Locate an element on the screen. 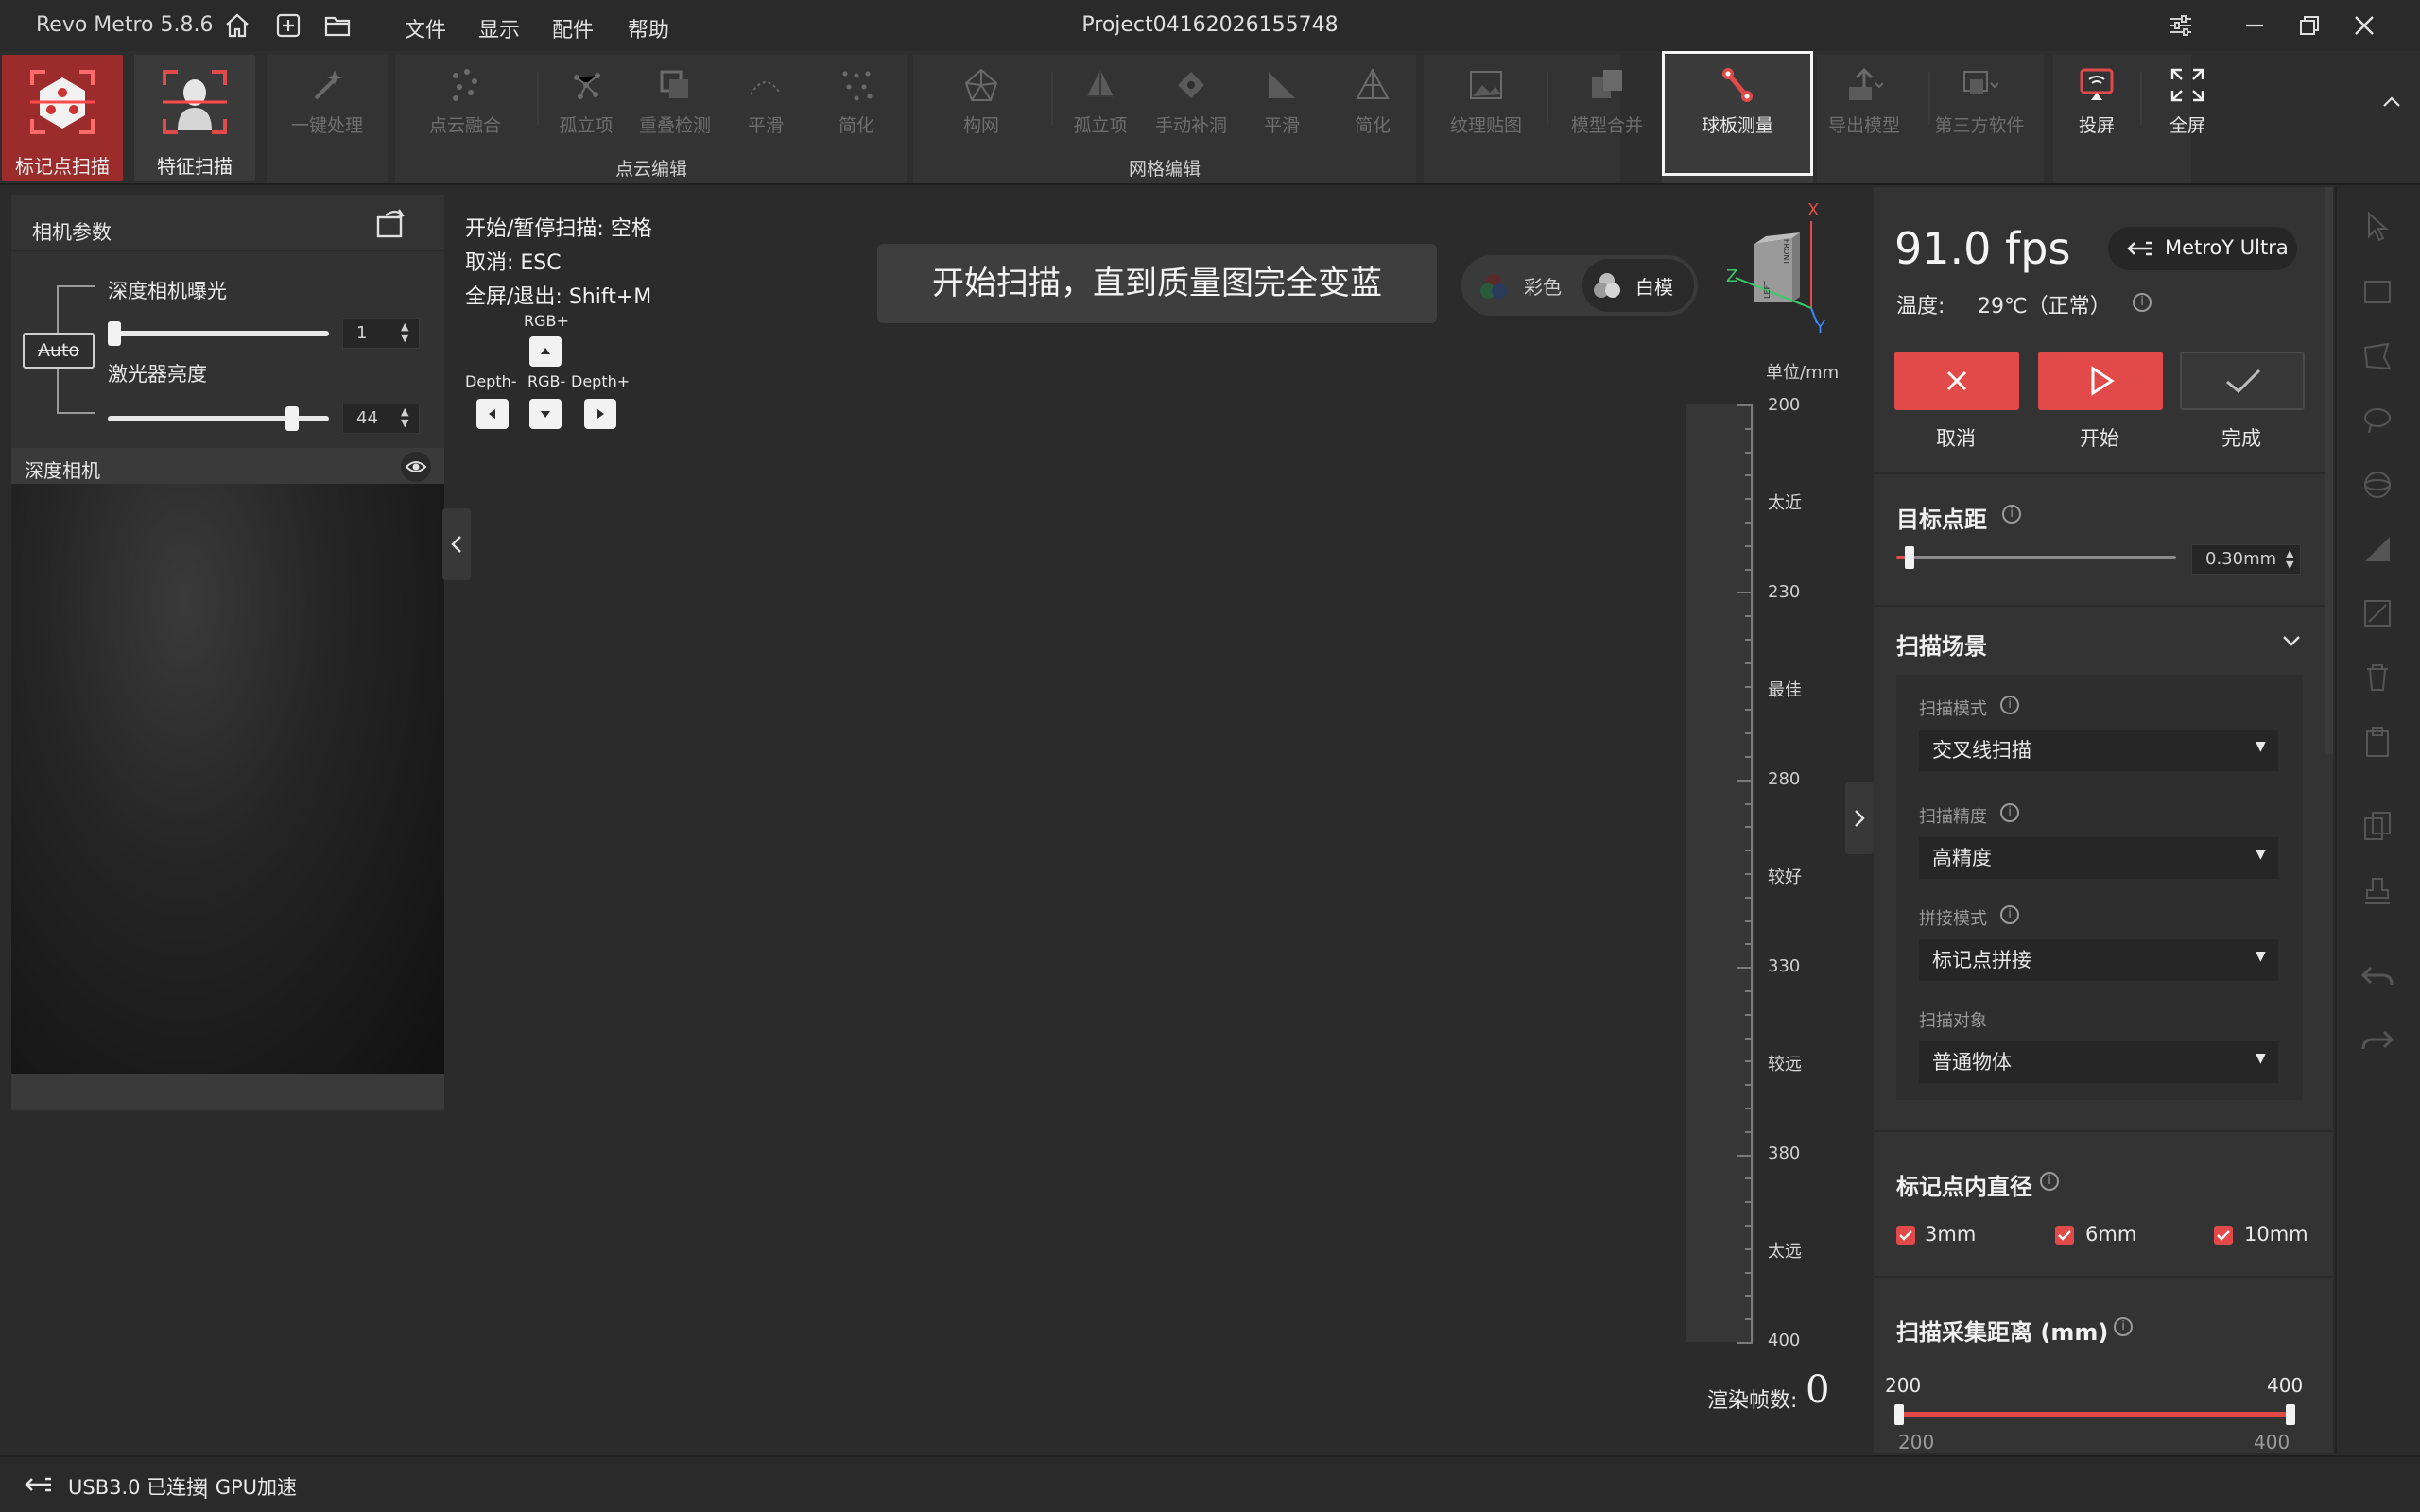 The width and height of the screenshot is (2420, 1512). export-button: 导出模型 is located at coordinates (1864, 100).